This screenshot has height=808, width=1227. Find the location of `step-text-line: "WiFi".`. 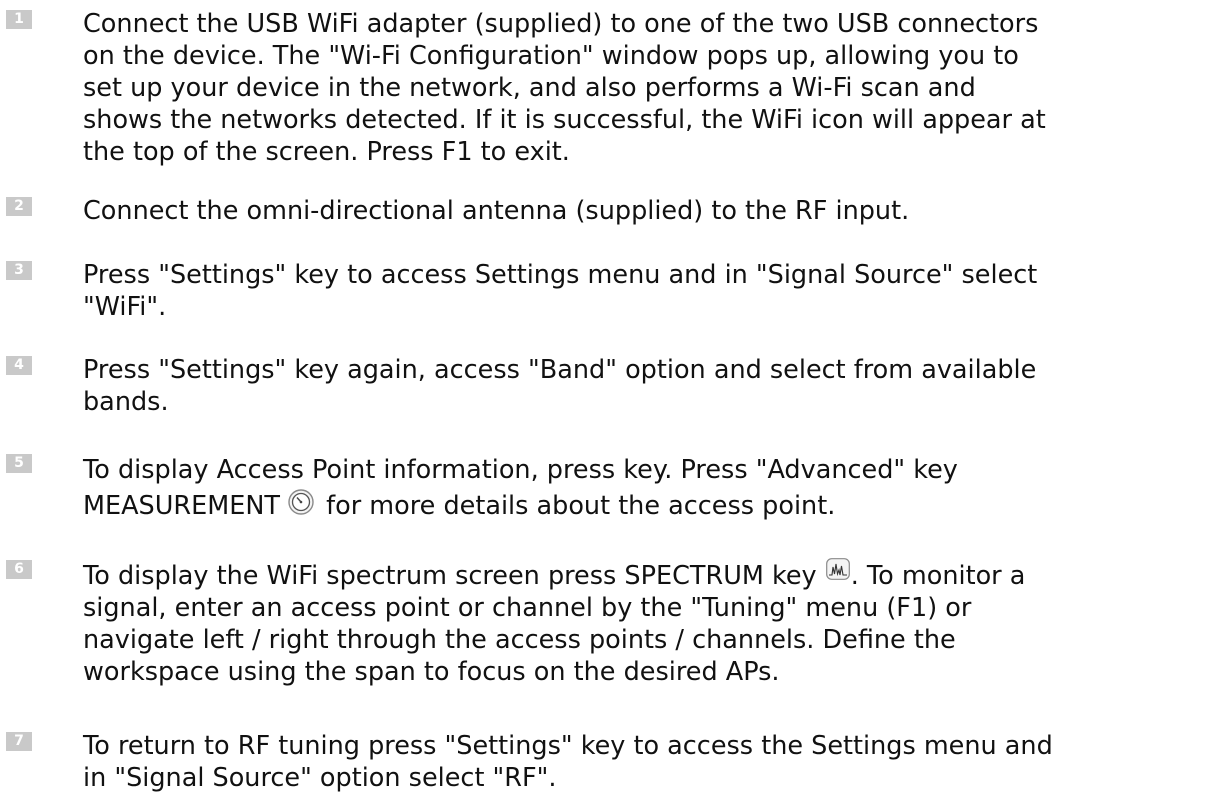

step-text-line: "WiFi". is located at coordinates (125, 307).